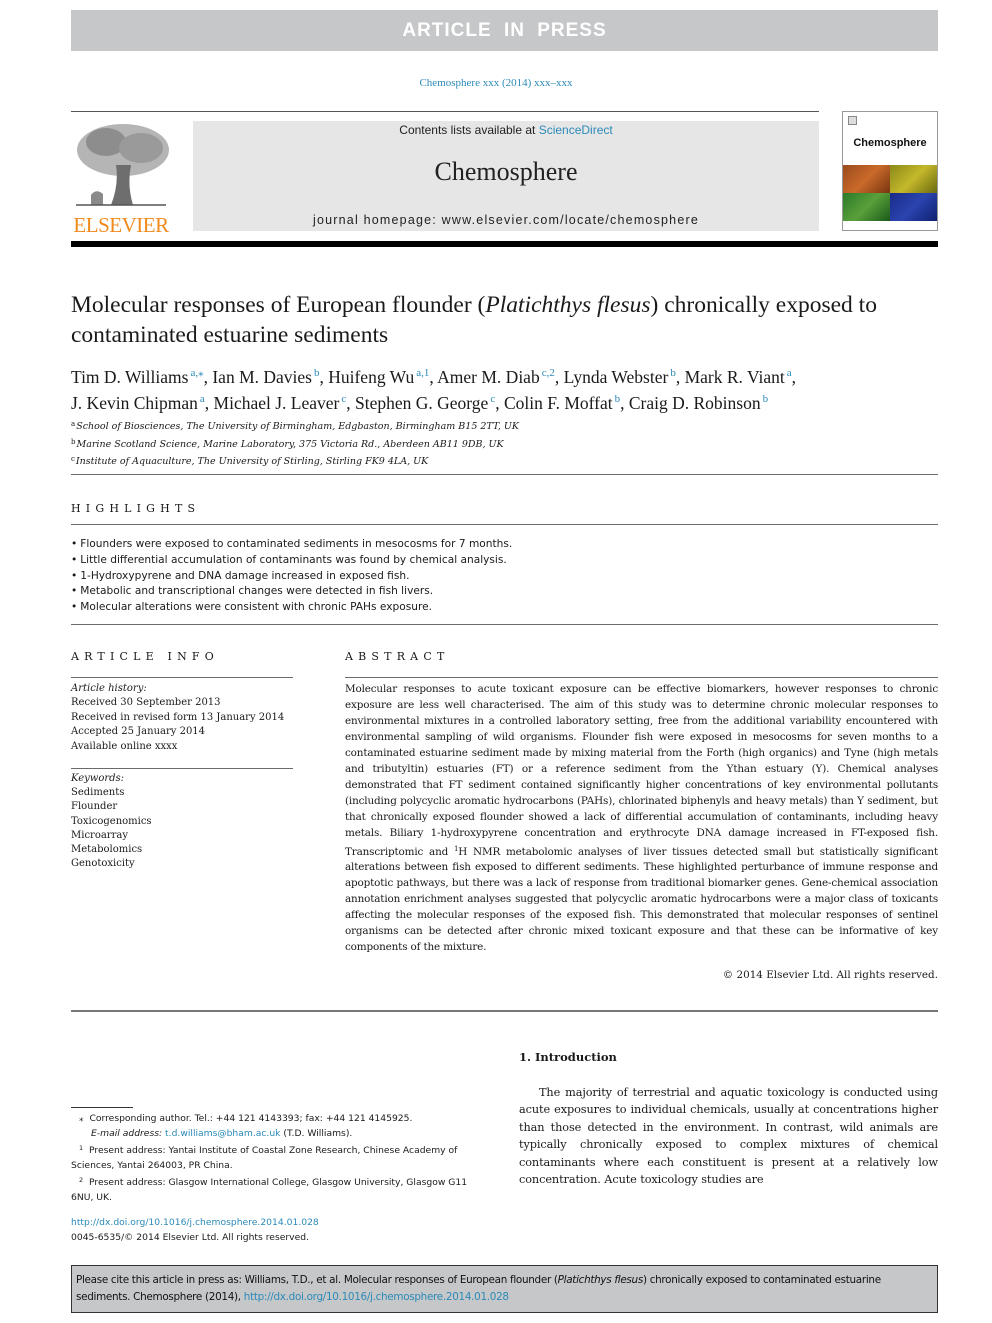  What do you see at coordinates (186, 807) in the screenshot?
I see `keyword-item: Flounder` at bounding box center [186, 807].